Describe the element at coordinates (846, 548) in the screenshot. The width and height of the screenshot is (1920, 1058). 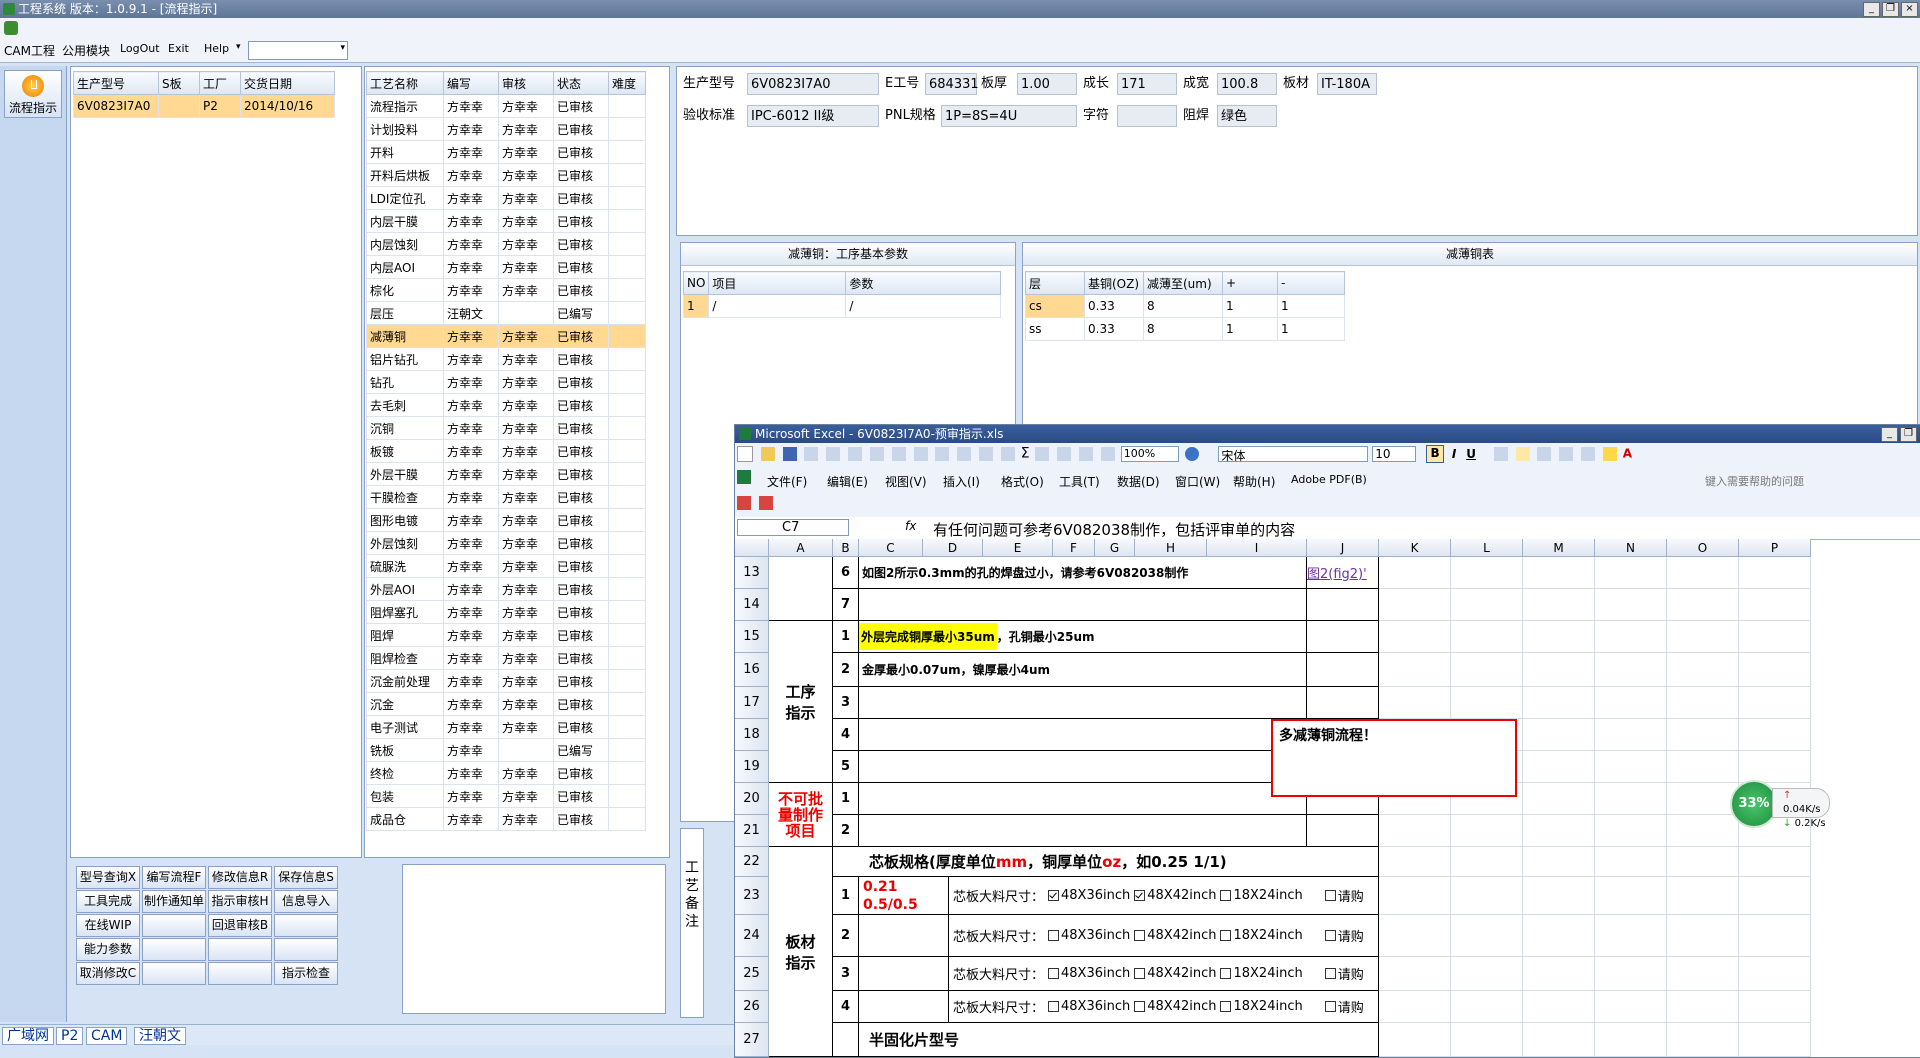
I see `column-header: B` at that location.